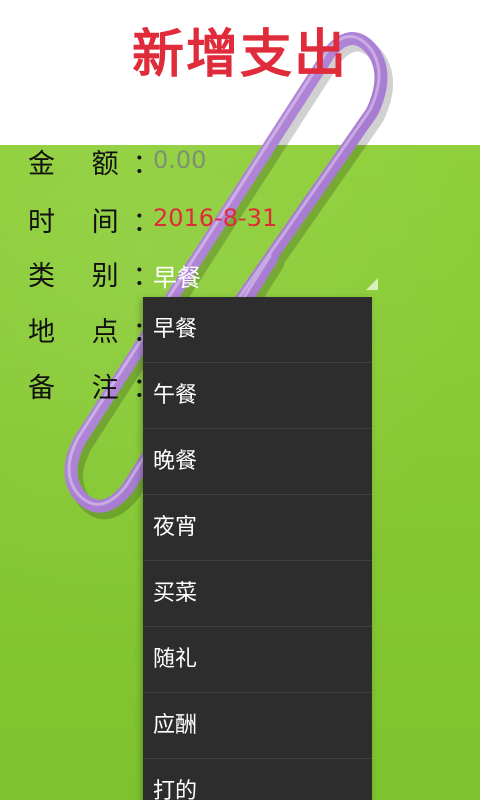  What do you see at coordinates (179, 160) in the screenshot?
I see `amount-field: 0.00` at bounding box center [179, 160].